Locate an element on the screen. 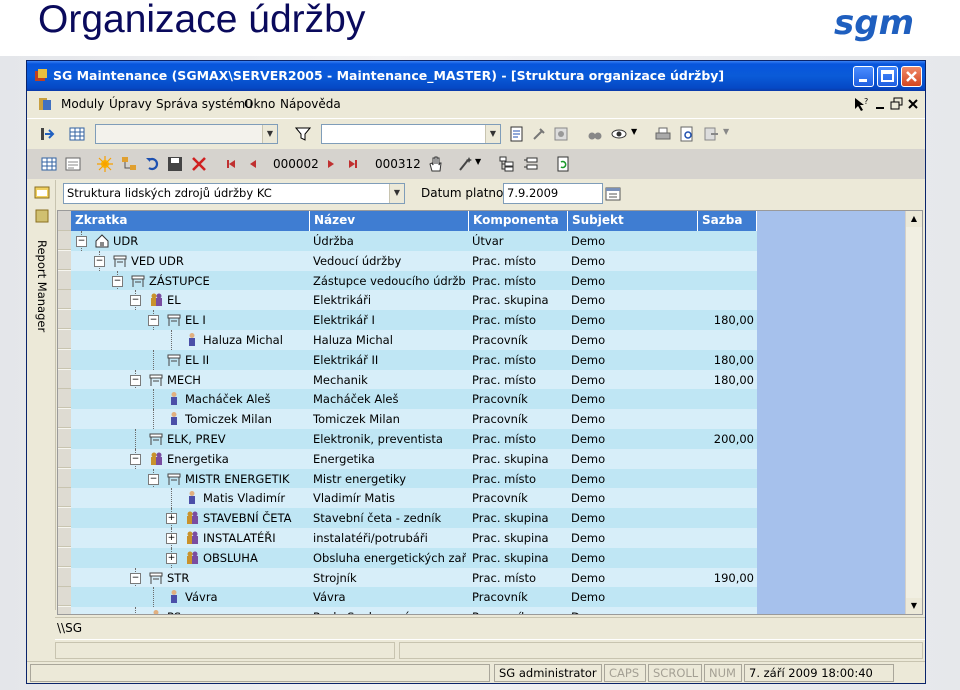 The image size is (960, 690). table-row: Haluza Michal Haluza Michal Pracovník Demo is located at coordinates (414, 340).